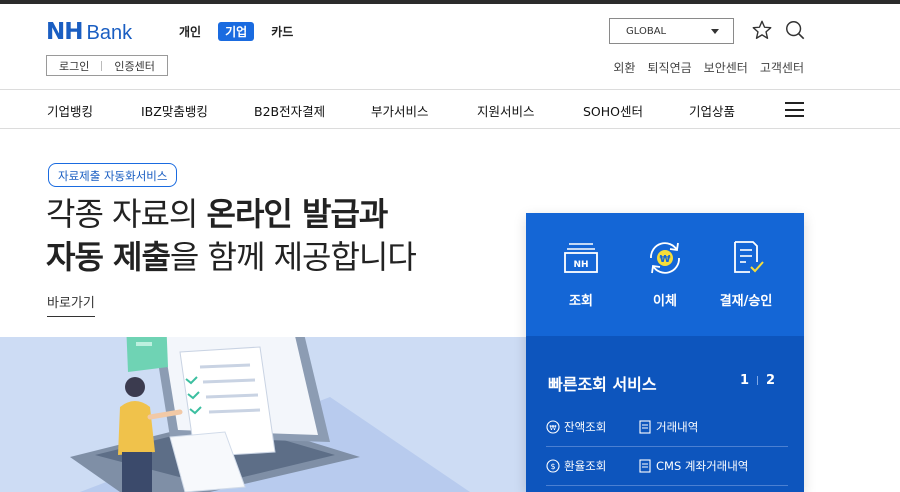  Describe the element at coordinates (744, 380) in the screenshot. I see `page-current: 1` at that location.